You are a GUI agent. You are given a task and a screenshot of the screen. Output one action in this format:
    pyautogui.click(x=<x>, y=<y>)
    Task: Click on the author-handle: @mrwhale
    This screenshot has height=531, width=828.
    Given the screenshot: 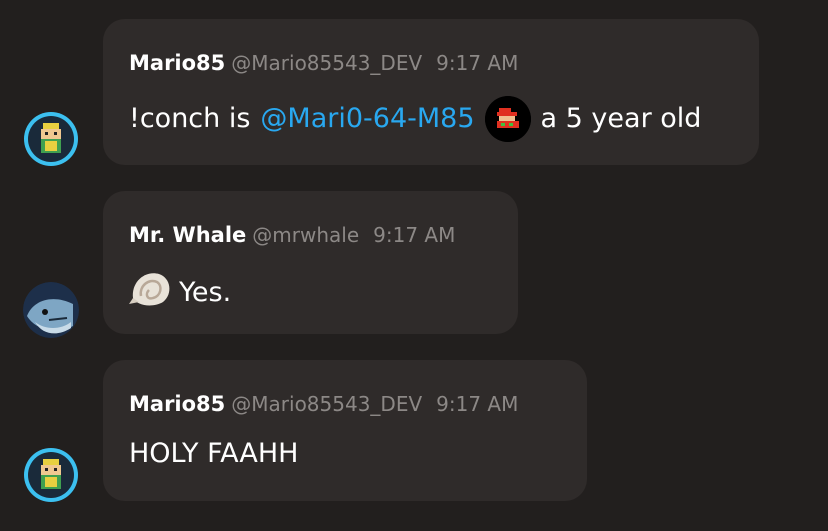 What is the action you would take?
    pyautogui.click(x=305, y=235)
    